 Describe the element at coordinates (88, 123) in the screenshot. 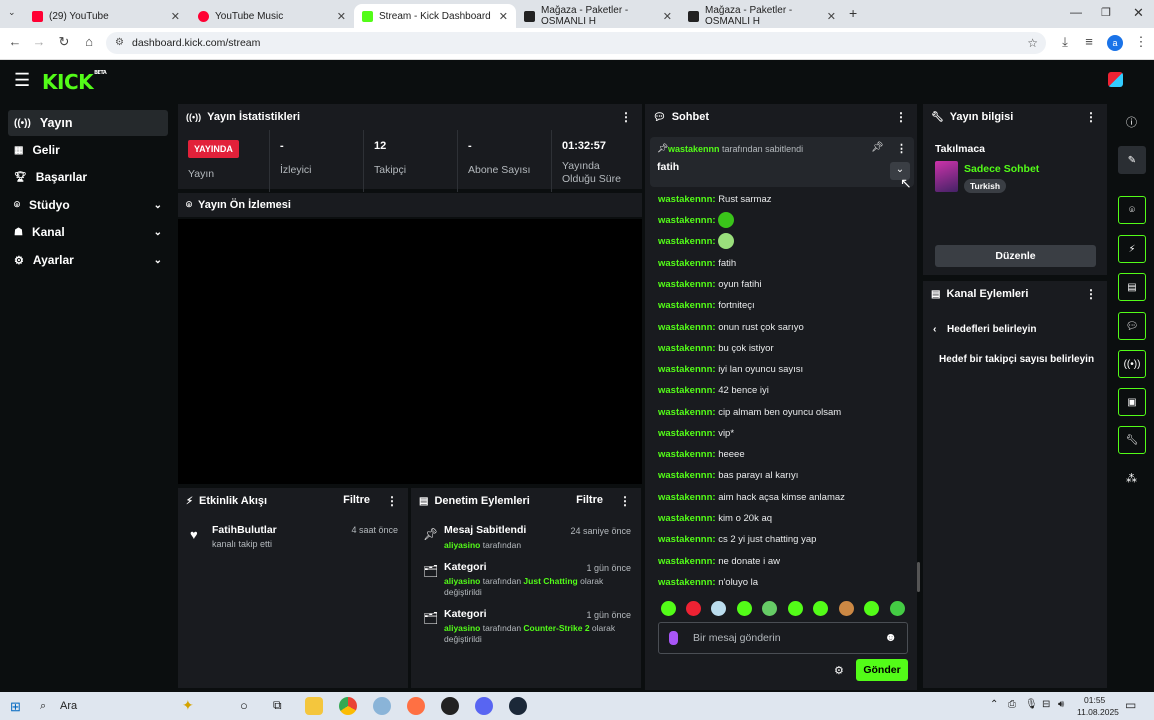

I see `sidebar-item-yayin: ((•)) Yayın` at that location.